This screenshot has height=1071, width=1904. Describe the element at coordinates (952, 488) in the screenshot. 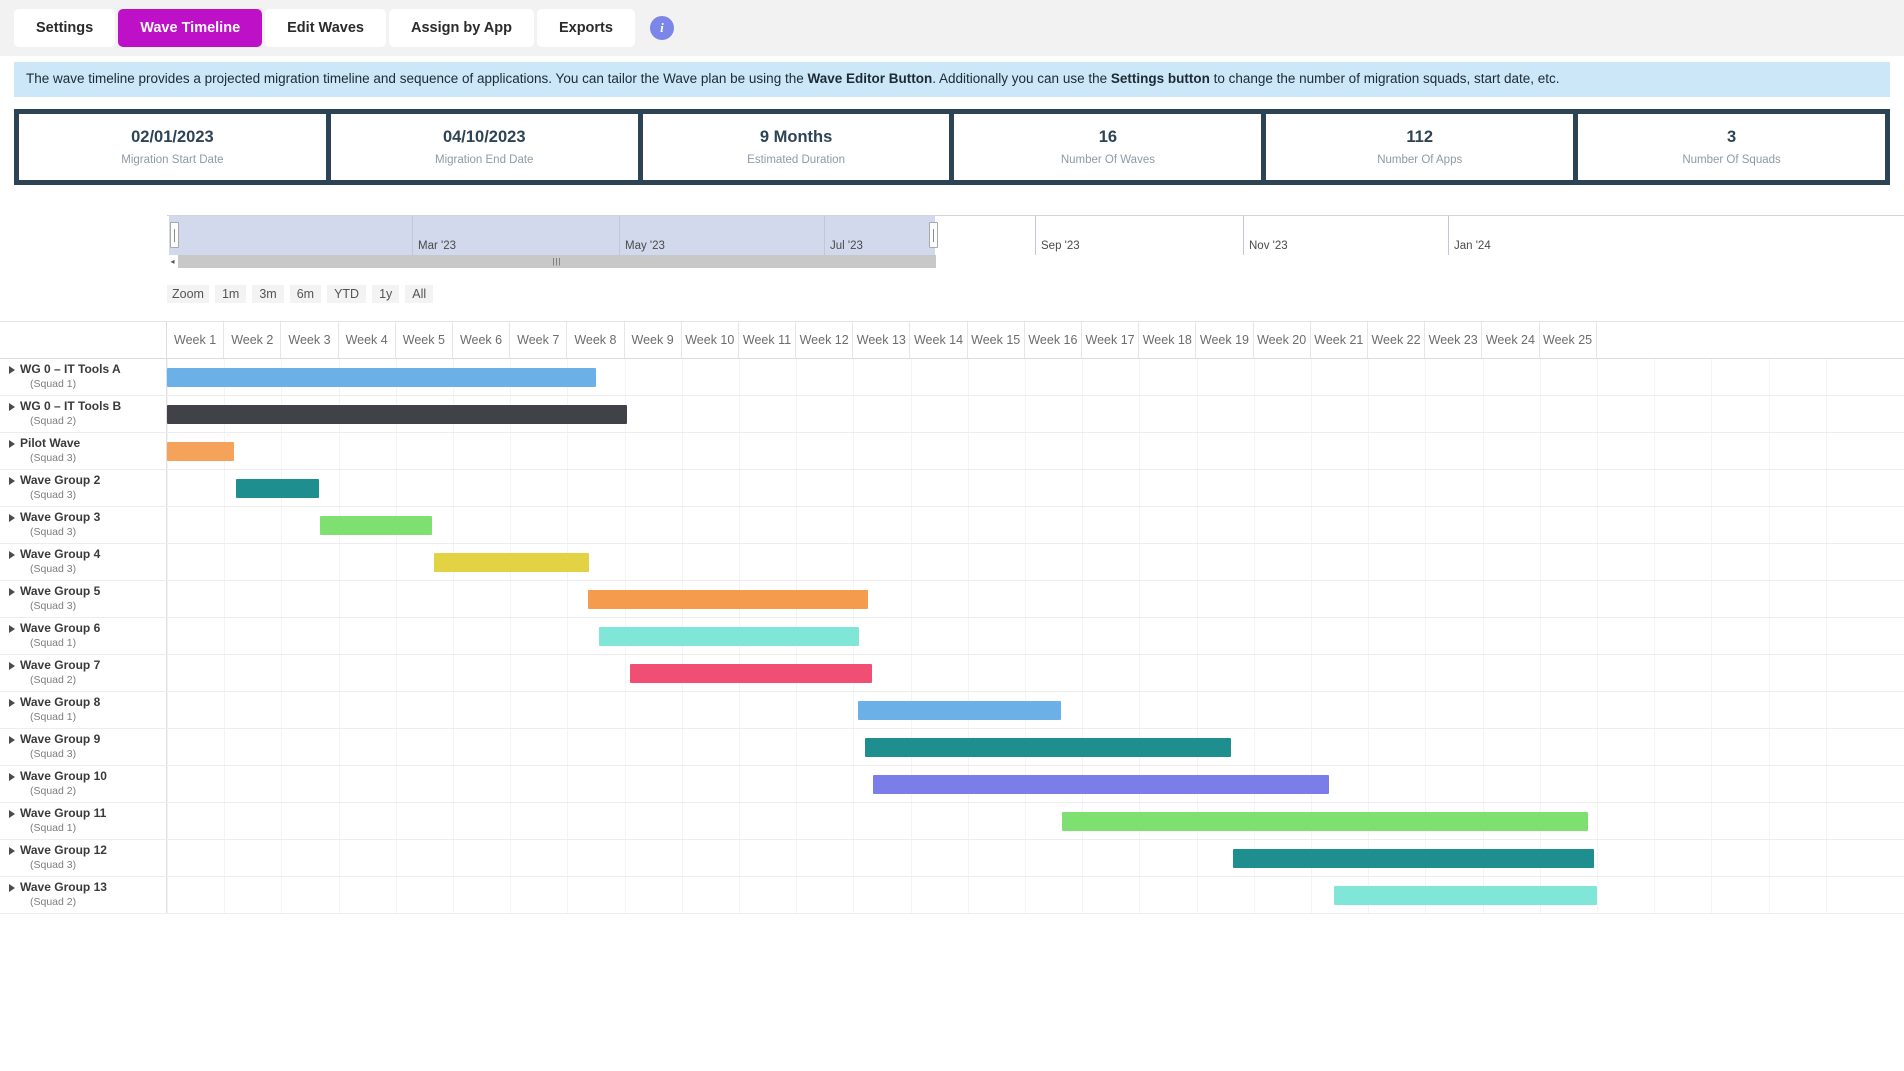

I see `gantt-row: Wave Group 2 (Squad 3)` at that location.